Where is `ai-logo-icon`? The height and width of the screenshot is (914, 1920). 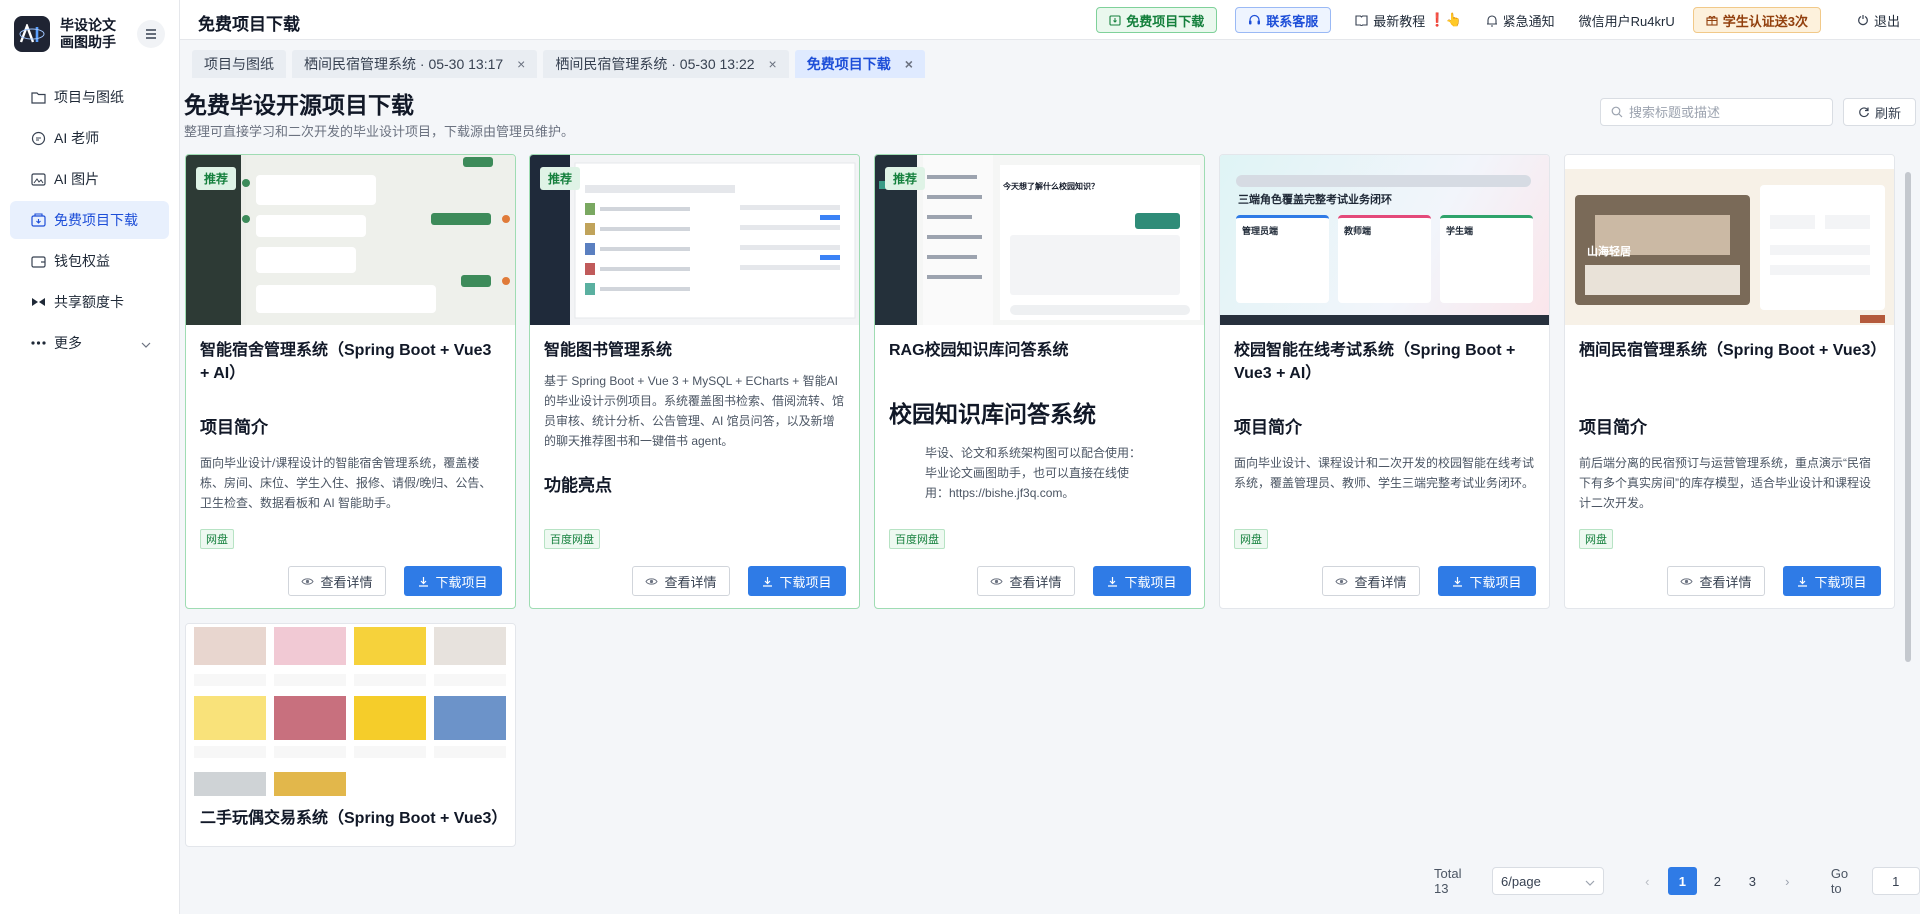 ai-logo-icon is located at coordinates (32, 34).